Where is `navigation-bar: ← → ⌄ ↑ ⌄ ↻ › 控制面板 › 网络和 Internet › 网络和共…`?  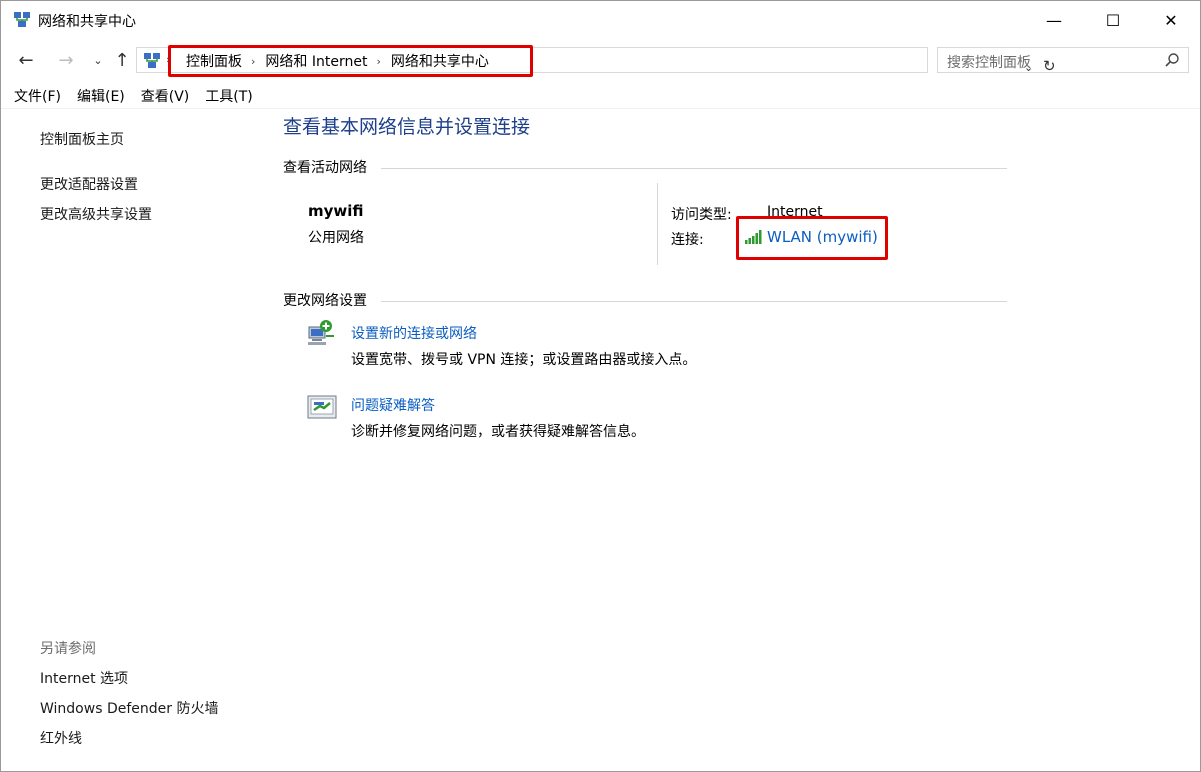
navigation-bar: ← → ⌄ ↑ ⌄ ↻ › 控制面板 › 网络和 Internet › 网络和共… is located at coordinates (600, 60).